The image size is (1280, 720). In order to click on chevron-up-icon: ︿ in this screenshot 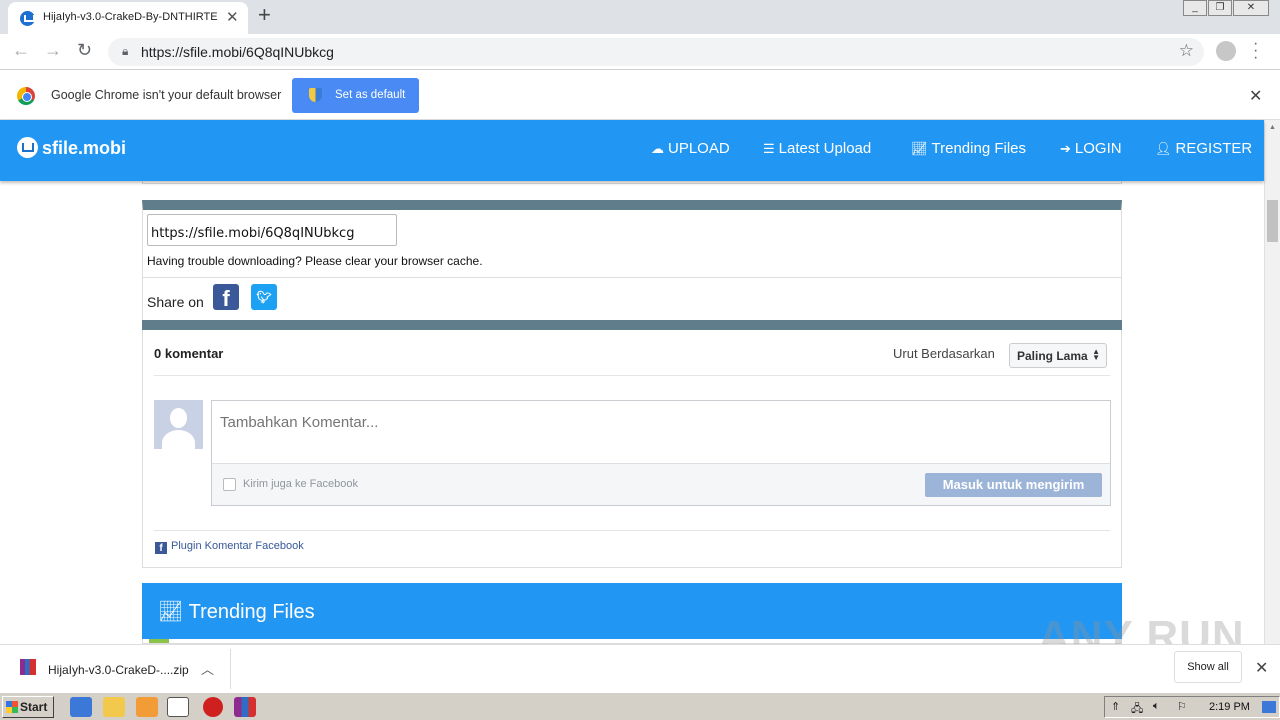, I will do `click(207, 668)`.